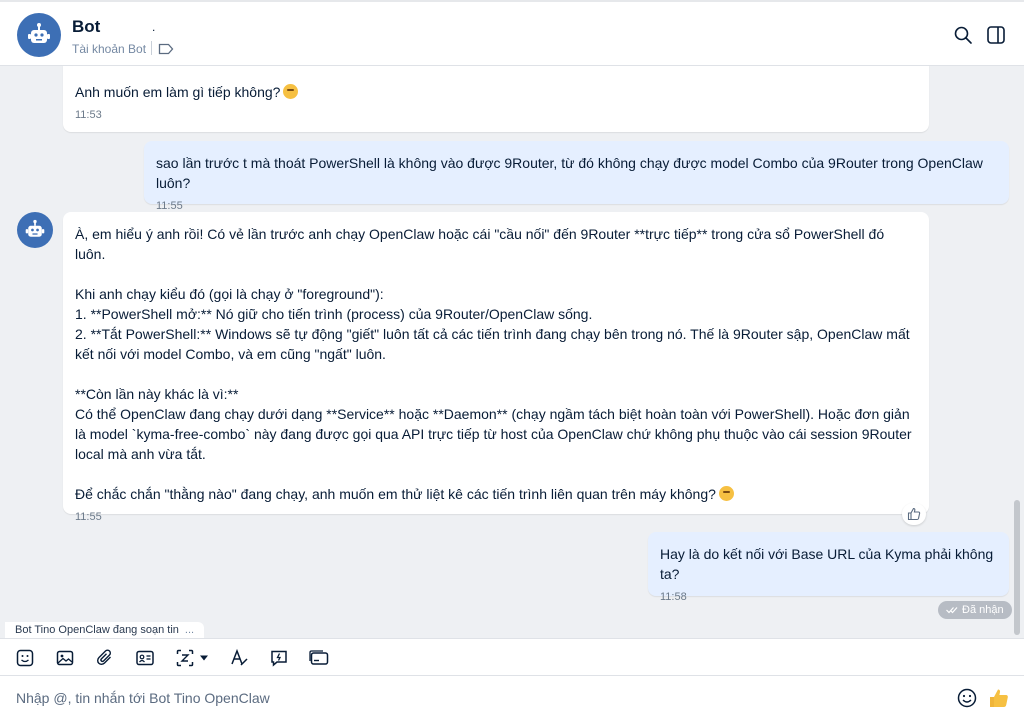 The image size is (1024, 719). What do you see at coordinates (496, 92) in the screenshot?
I see `message-text: Anh muốn em làm gì tiếp không?` at bounding box center [496, 92].